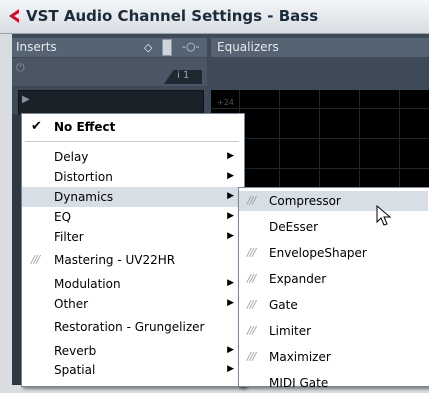 This screenshot has height=393, width=429. I want to click on menu-item-envelopeshaper: /// EnvelopeShaper, so click(333, 253).